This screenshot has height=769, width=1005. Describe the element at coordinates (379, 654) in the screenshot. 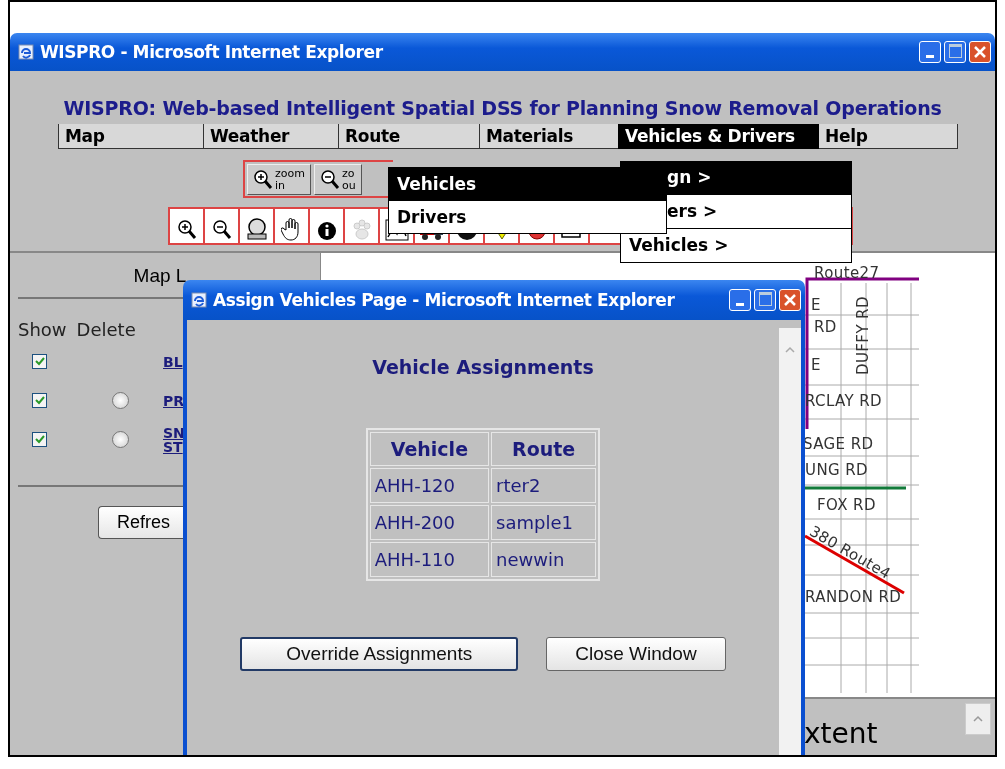

I see `dialog-button: Override Assignments` at that location.